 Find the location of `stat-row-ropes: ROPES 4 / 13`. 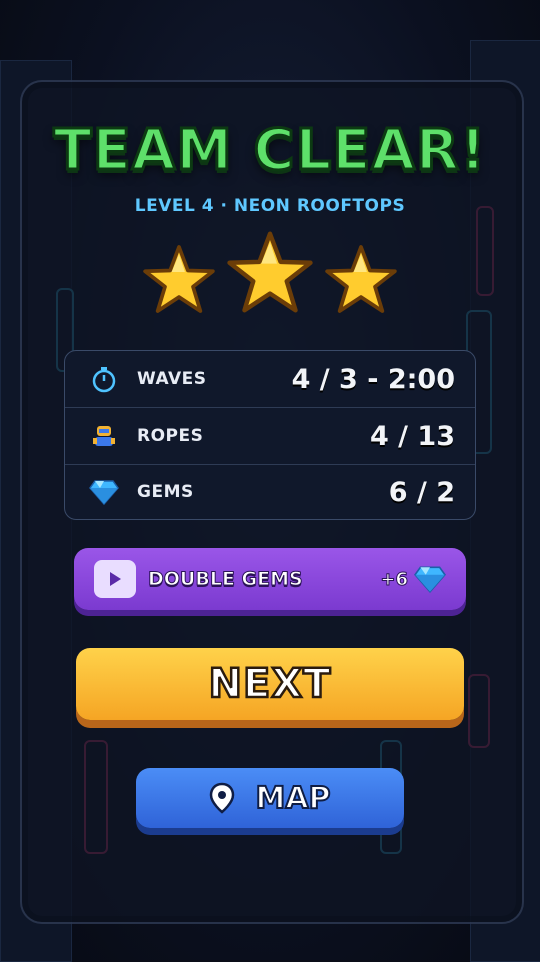

stat-row-ropes: ROPES 4 / 13 is located at coordinates (270, 436).